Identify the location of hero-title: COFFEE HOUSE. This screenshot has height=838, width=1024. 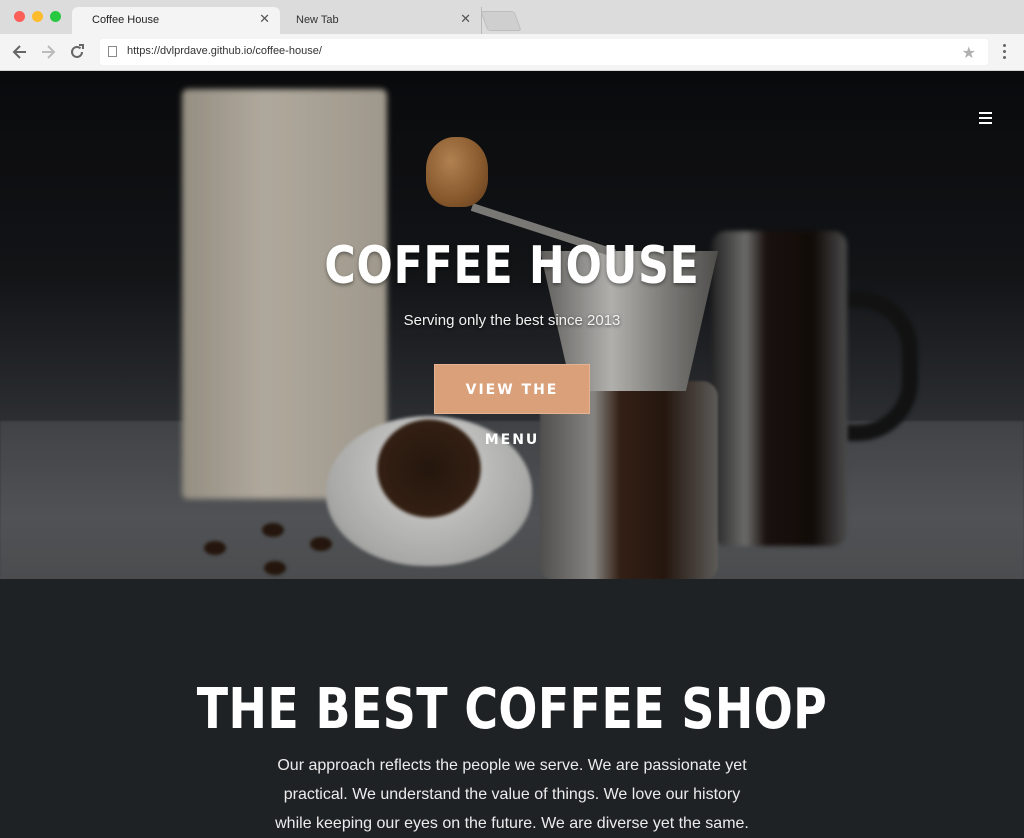
(512, 266).